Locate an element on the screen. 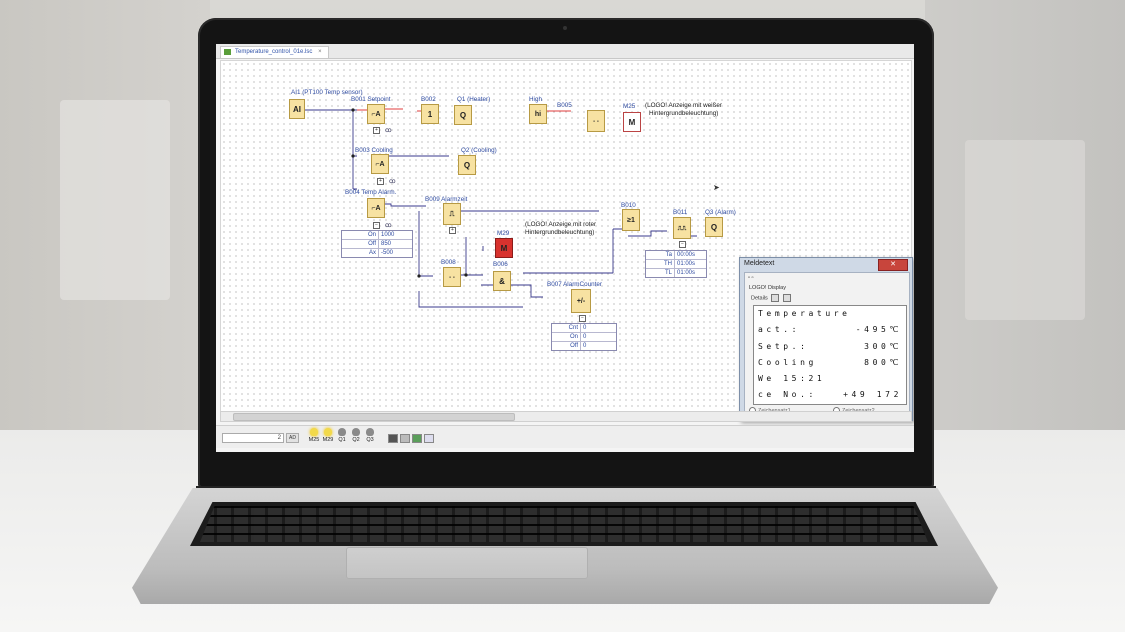 This screenshot has width=1125, height=632. param-table-b007: Cnt 0 On 0 Off 0 is located at coordinates (584, 337).